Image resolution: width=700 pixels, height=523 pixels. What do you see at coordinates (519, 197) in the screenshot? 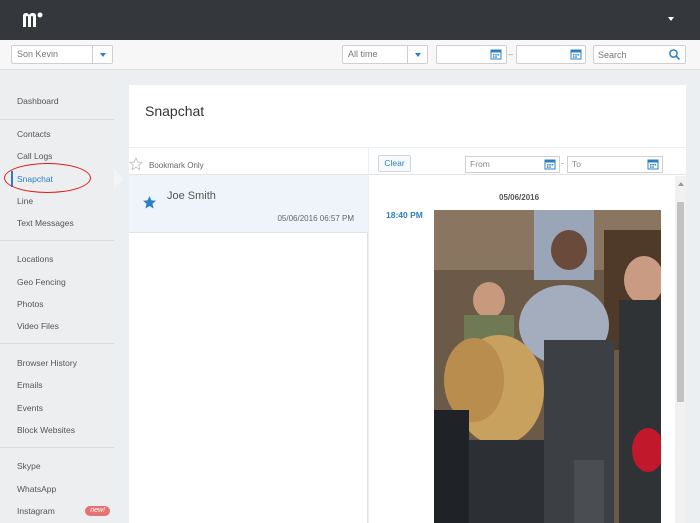
I see `date-heading: 05/06/2016` at bounding box center [519, 197].